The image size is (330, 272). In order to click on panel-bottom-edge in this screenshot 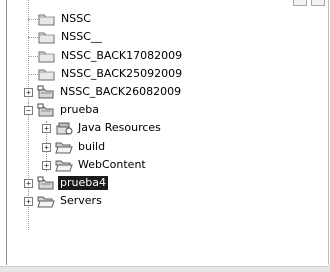, I will do `click(165, 269)`.